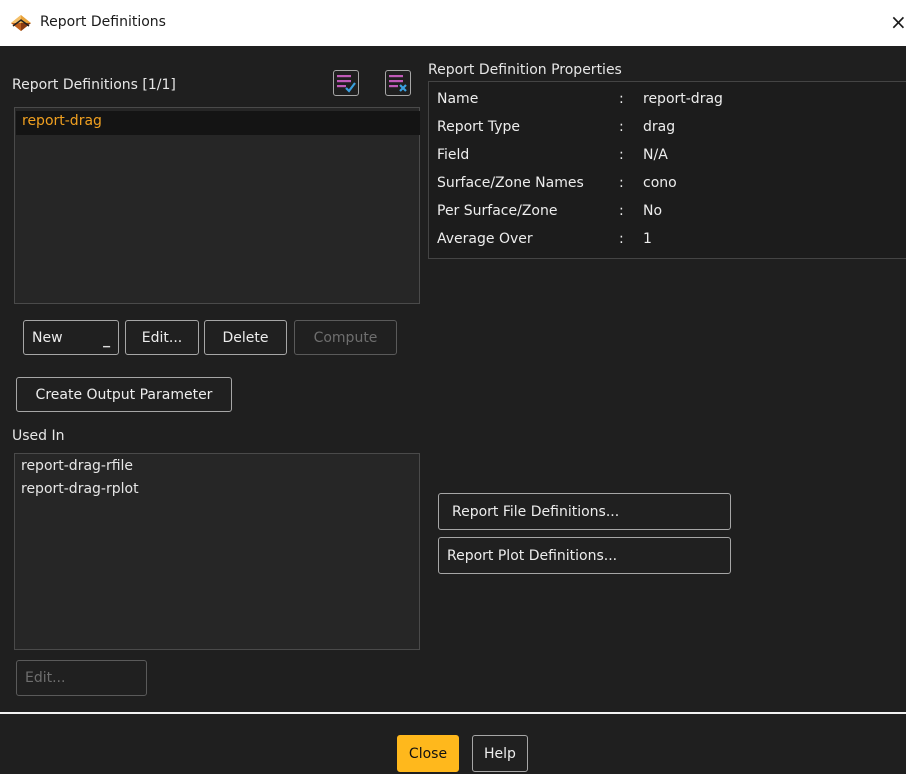 The width and height of the screenshot is (906, 774). What do you see at coordinates (217, 205) in the screenshot?
I see `definitions-list: report-drag` at bounding box center [217, 205].